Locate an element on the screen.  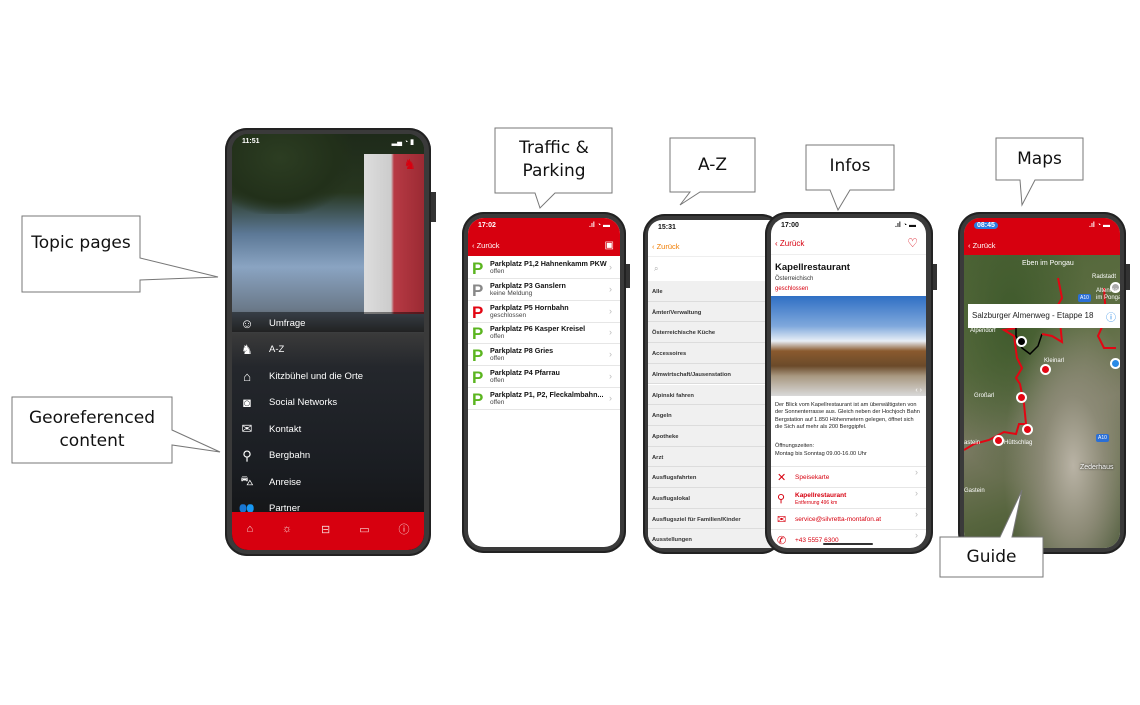
callout-guide-shape-layer is located at coordinates (991, 533).